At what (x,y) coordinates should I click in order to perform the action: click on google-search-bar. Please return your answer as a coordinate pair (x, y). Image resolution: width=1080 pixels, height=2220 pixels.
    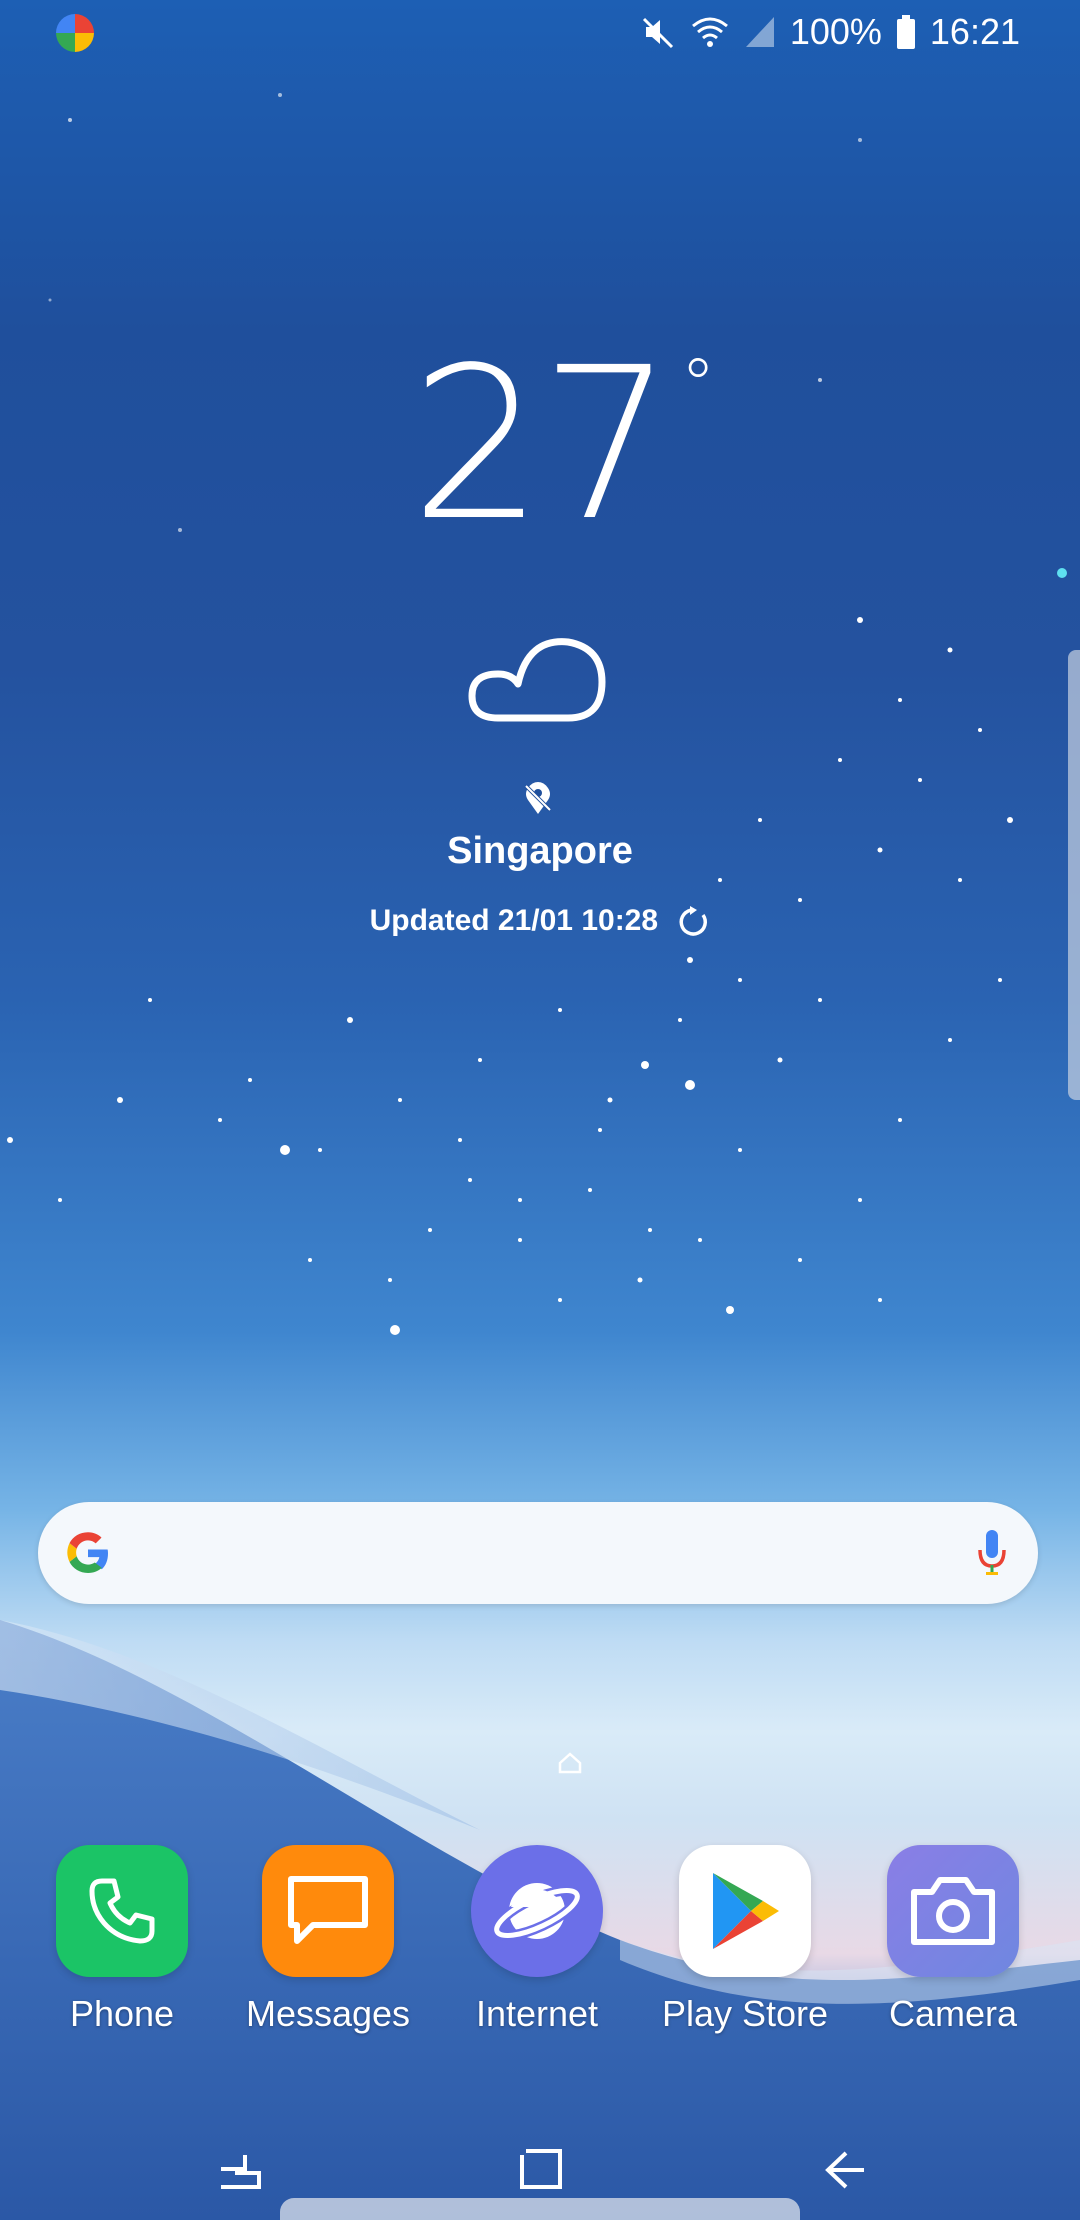
    Looking at the image, I should click on (538, 1553).